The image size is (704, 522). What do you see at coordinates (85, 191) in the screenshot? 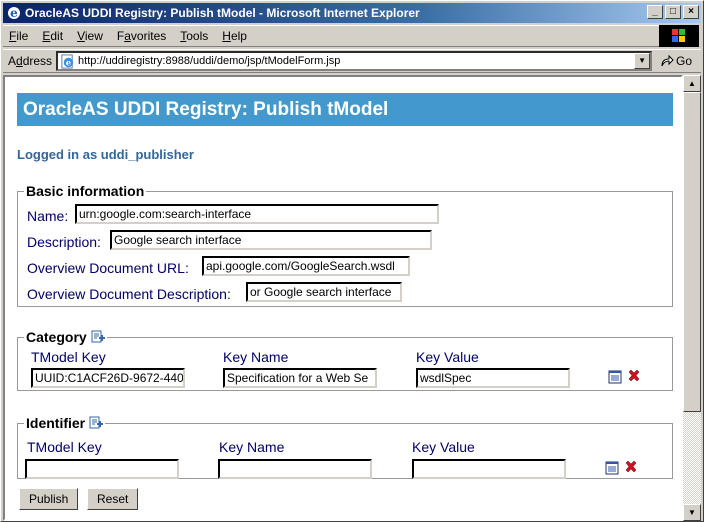
I see `basic-information-legend: Basic information` at bounding box center [85, 191].